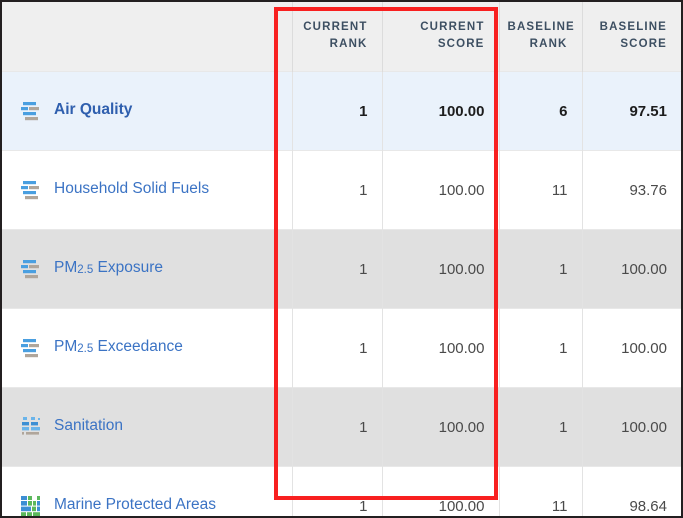 This screenshot has height=518, width=683. I want to click on column-header-current-score: CURRENT SCORE, so click(441, 37).